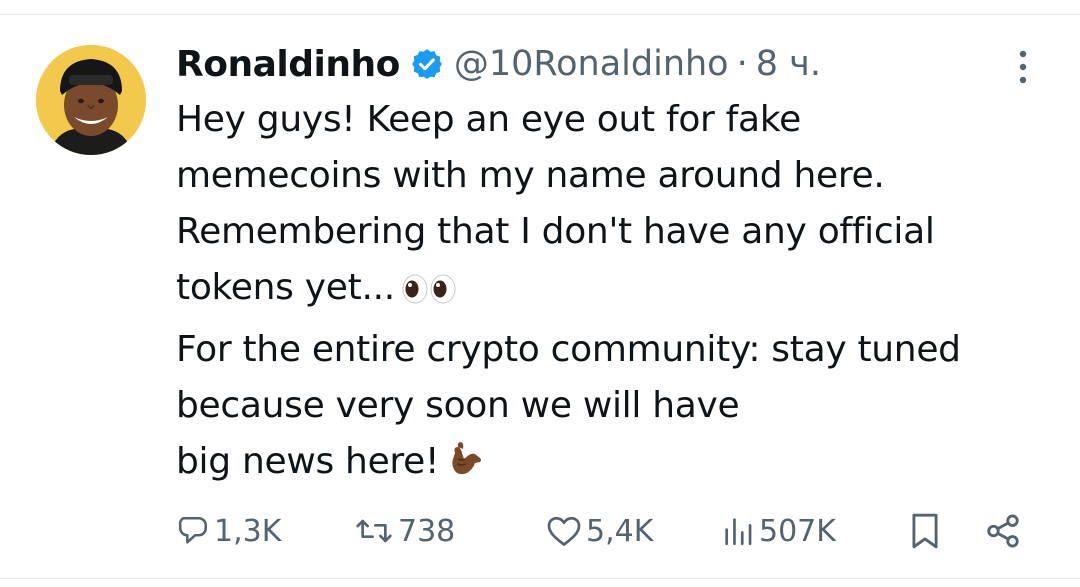  Describe the element at coordinates (193, 531) in the screenshot. I see `reply-icon` at that location.